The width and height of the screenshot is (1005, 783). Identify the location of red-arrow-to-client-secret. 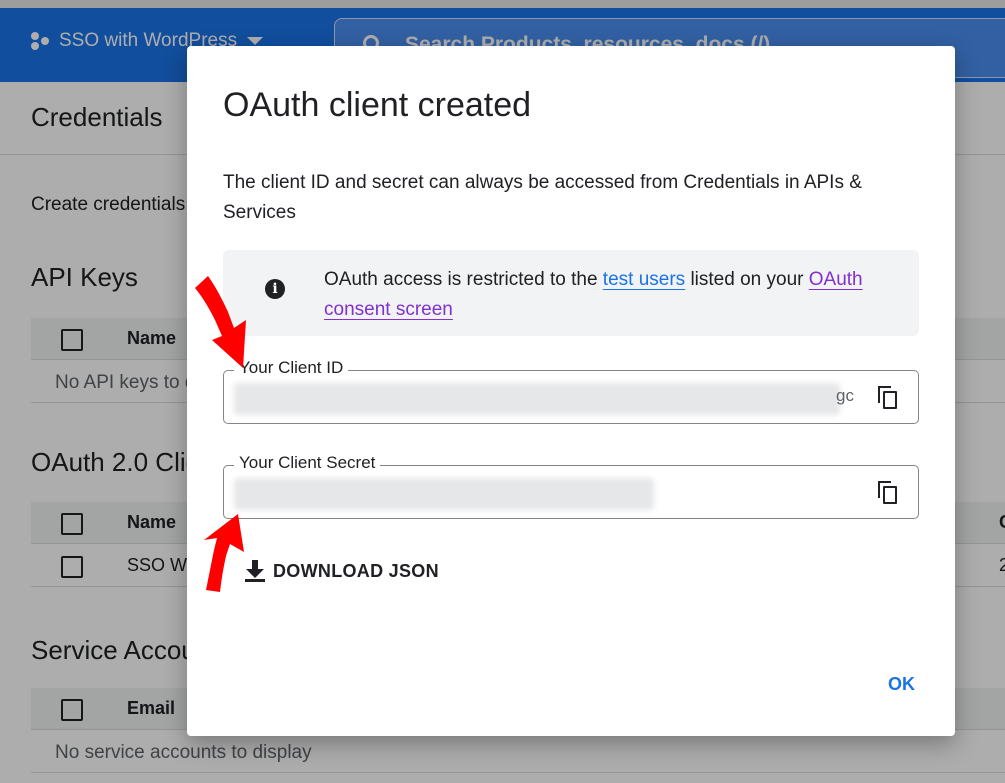
(224, 553).